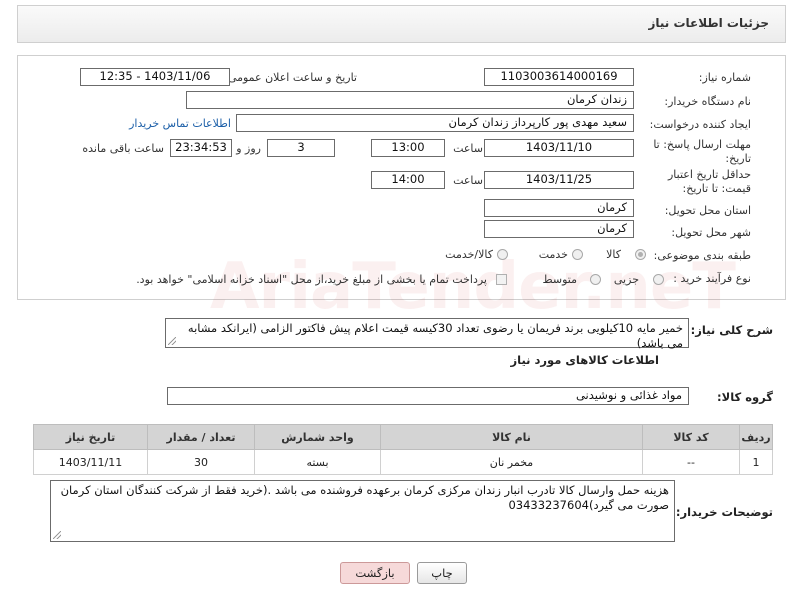 The height and width of the screenshot is (598, 789). What do you see at coordinates (435, 123) in the screenshot?
I see `requester-field: سعید مهدی پور کارپرداز زندان کرمان` at bounding box center [435, 123].